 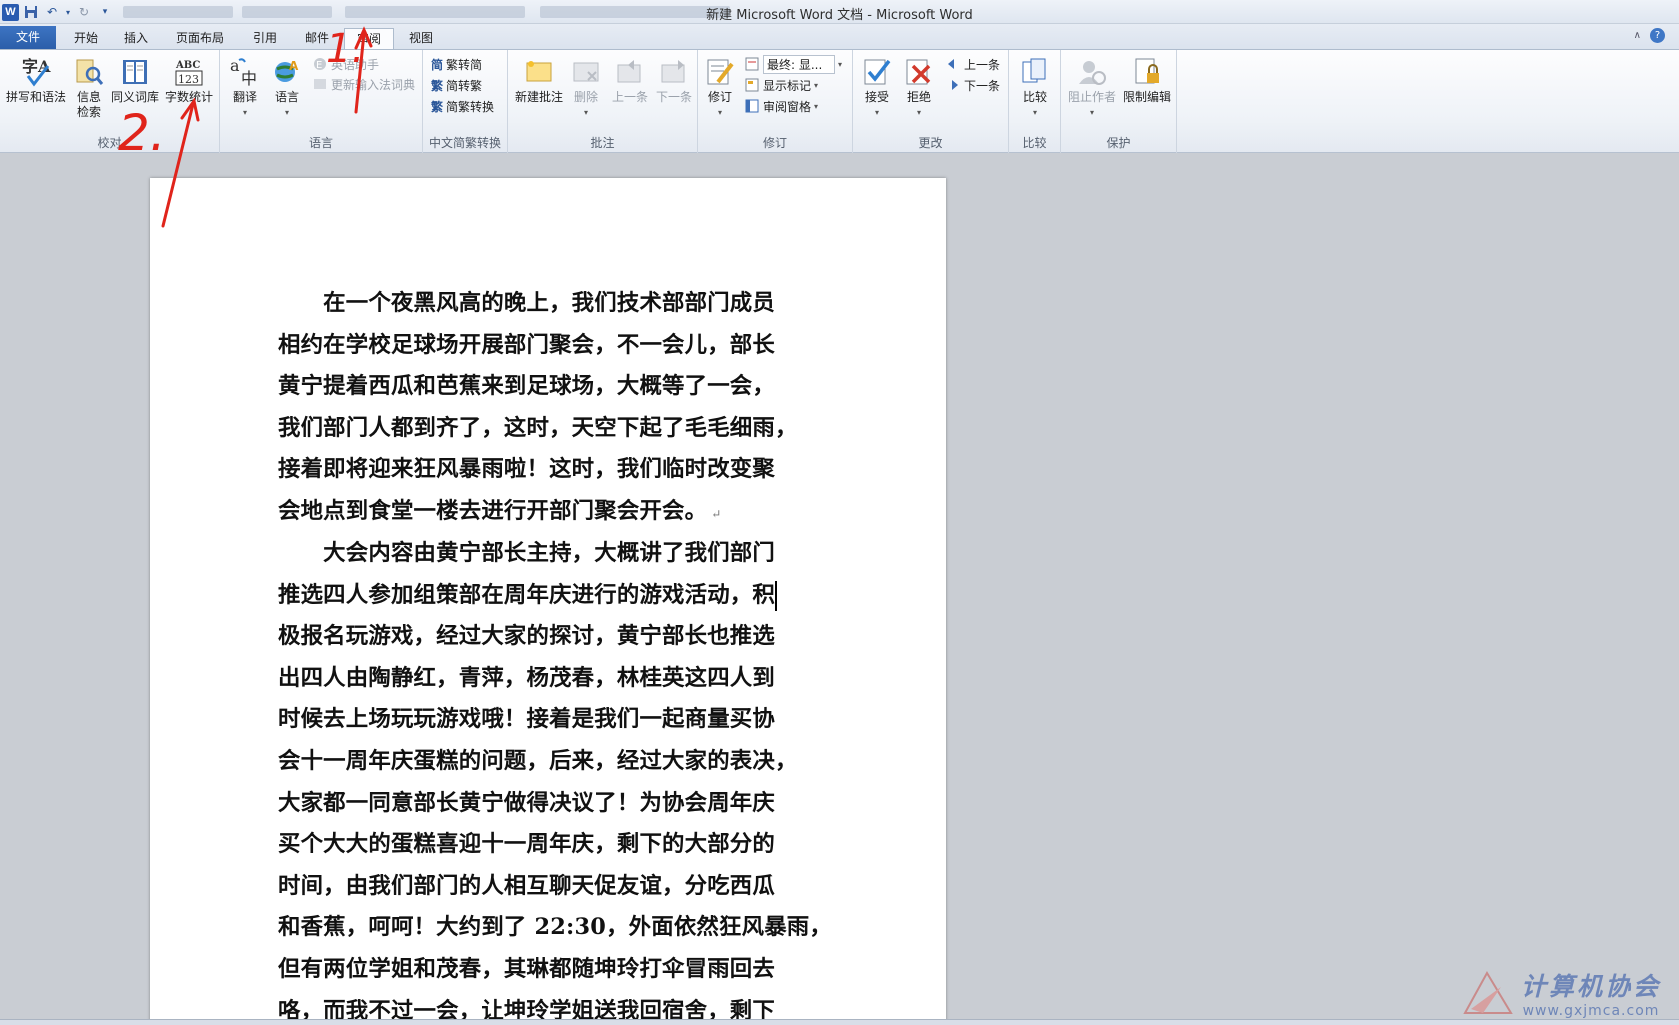 What do you see at coordinates (752, 64) in the screenshot?
I see `display-review-icon` at bounding box center [752, 64].